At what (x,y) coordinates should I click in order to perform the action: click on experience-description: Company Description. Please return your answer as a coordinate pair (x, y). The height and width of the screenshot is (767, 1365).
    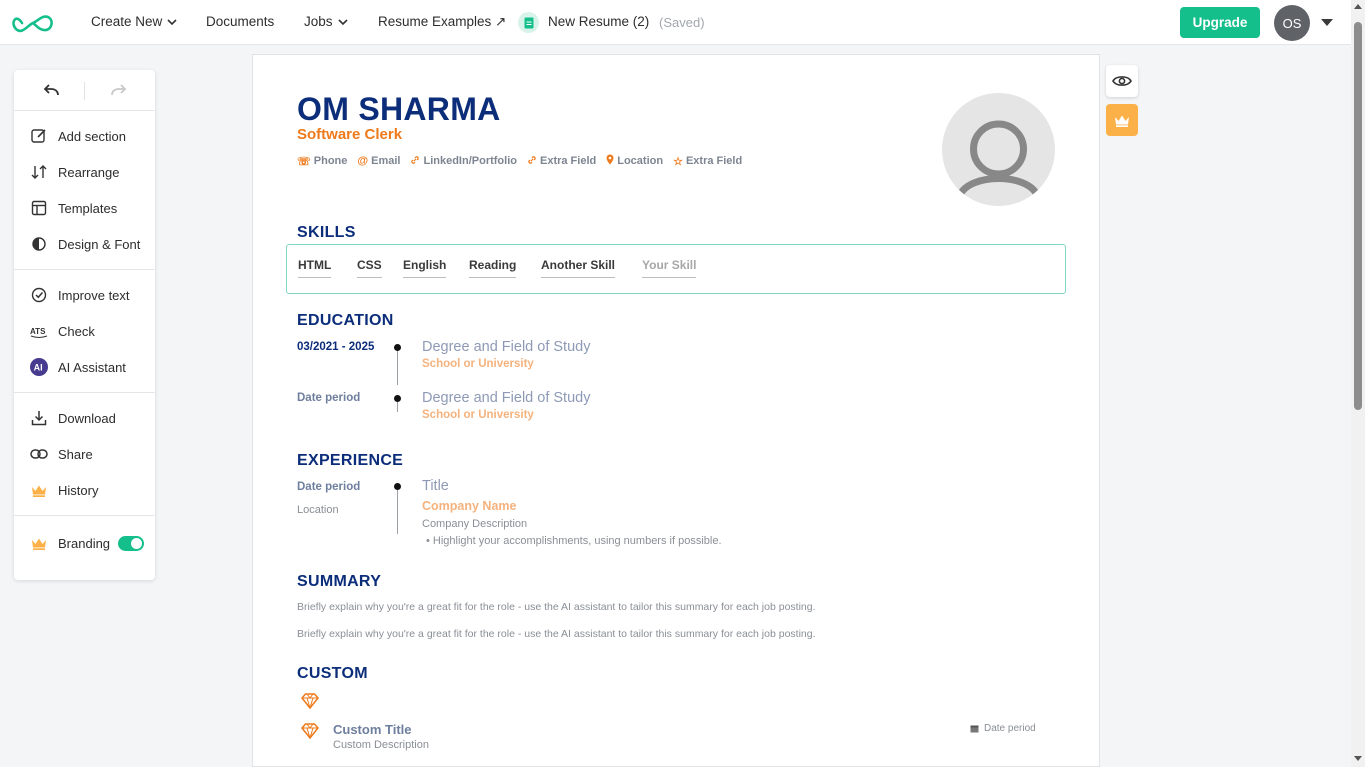
    Looking at the image, I should click on (474, 524).